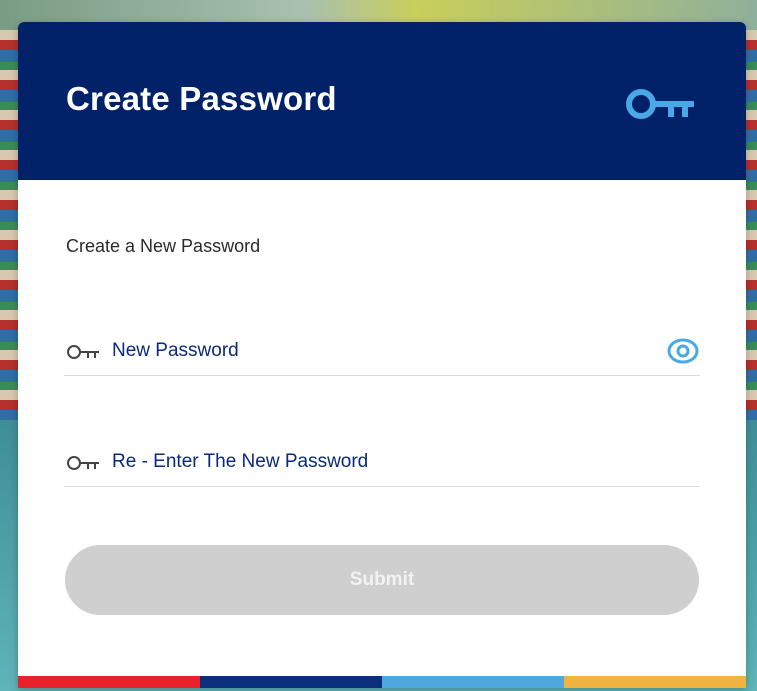  What do you see at coordinates (163, 246) in the screenshot?
I see `form-subtitle: Create a New Password` at bounding box center [163, 246].